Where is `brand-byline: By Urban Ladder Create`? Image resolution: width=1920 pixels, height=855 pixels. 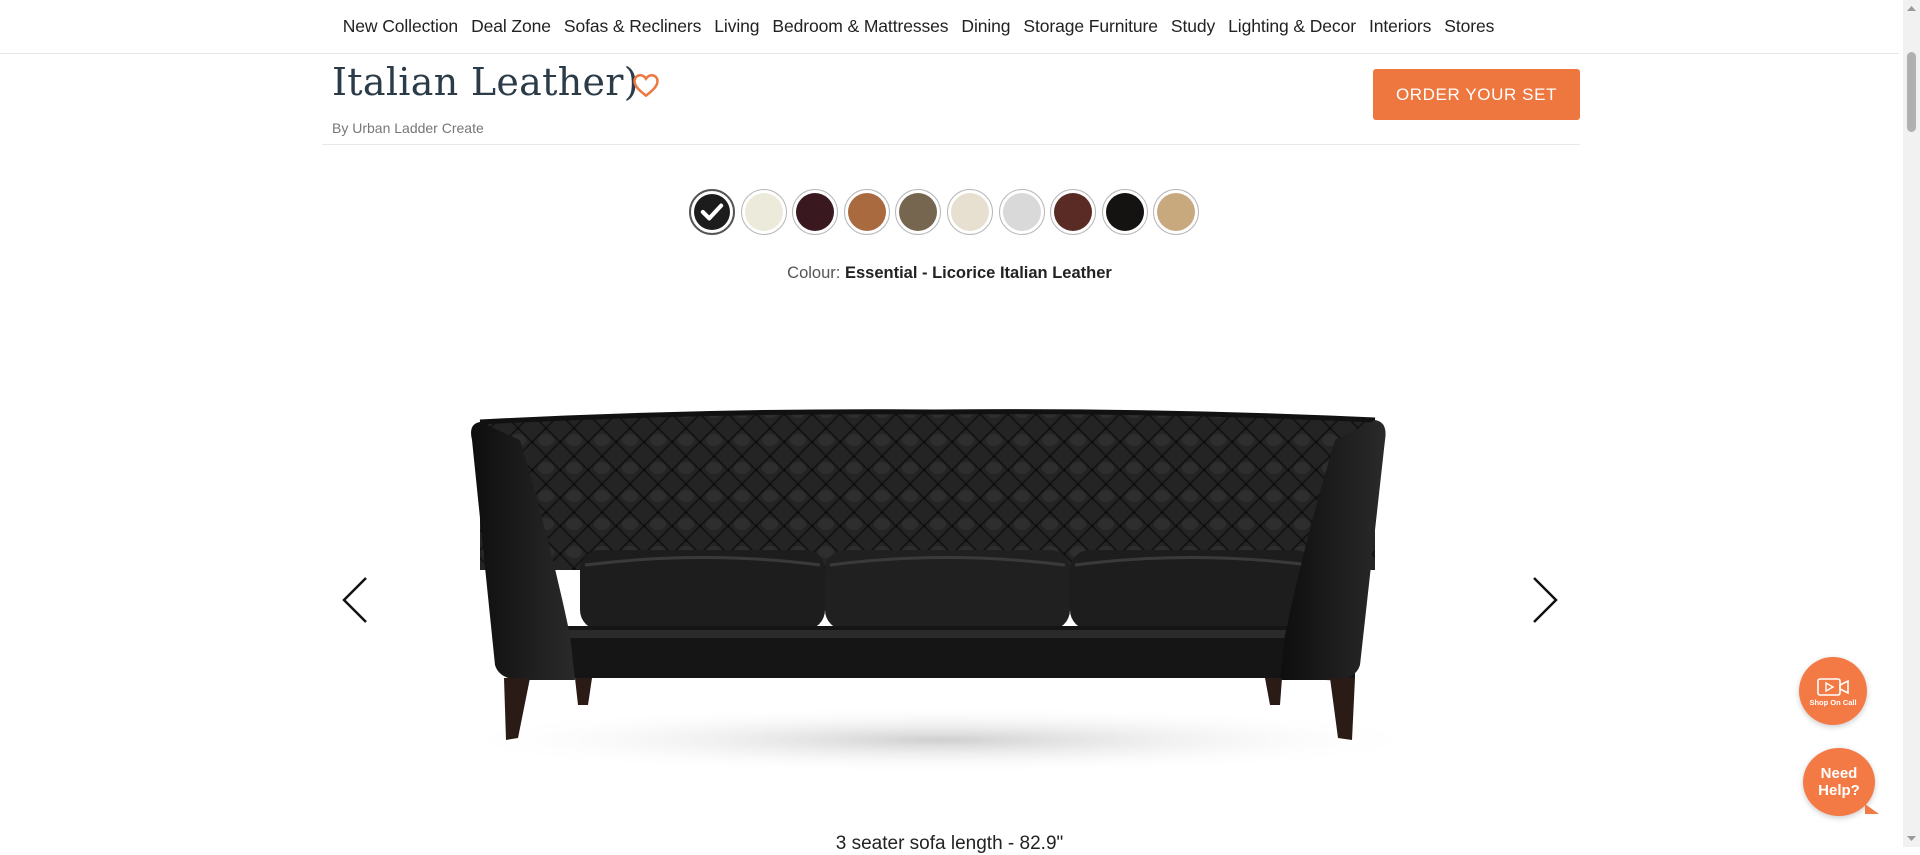 brand-byline: By Urban Ladder Create is located at coordinates (408, 128).